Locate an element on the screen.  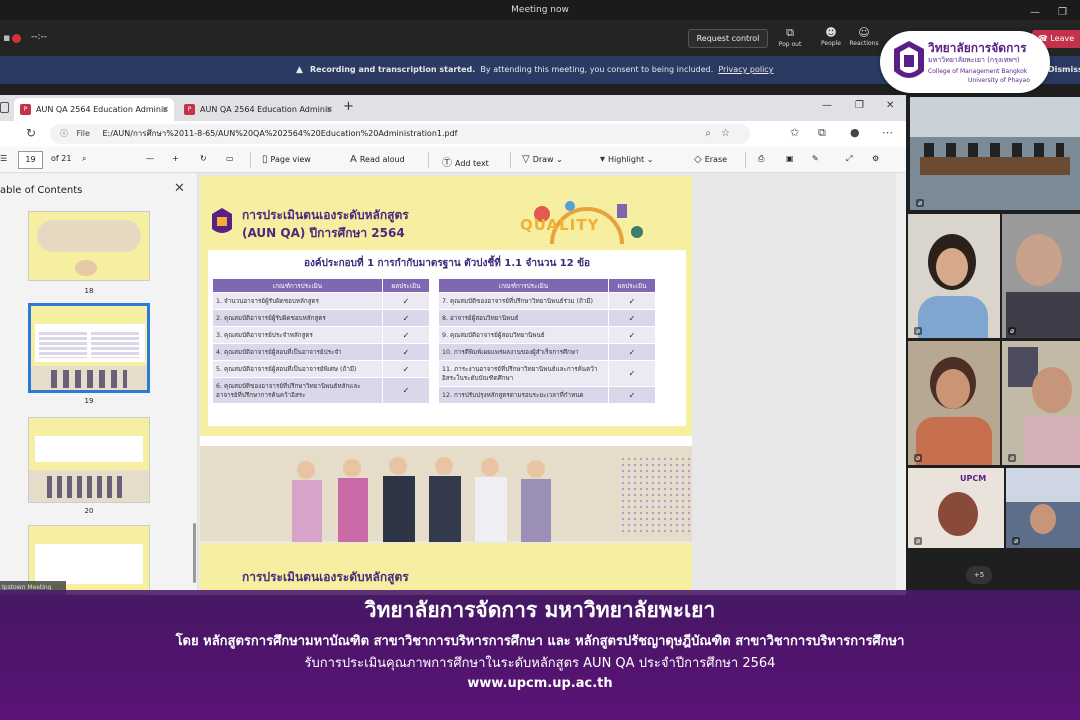
upcm-label: UPCM is located at coordinates (973, 478).